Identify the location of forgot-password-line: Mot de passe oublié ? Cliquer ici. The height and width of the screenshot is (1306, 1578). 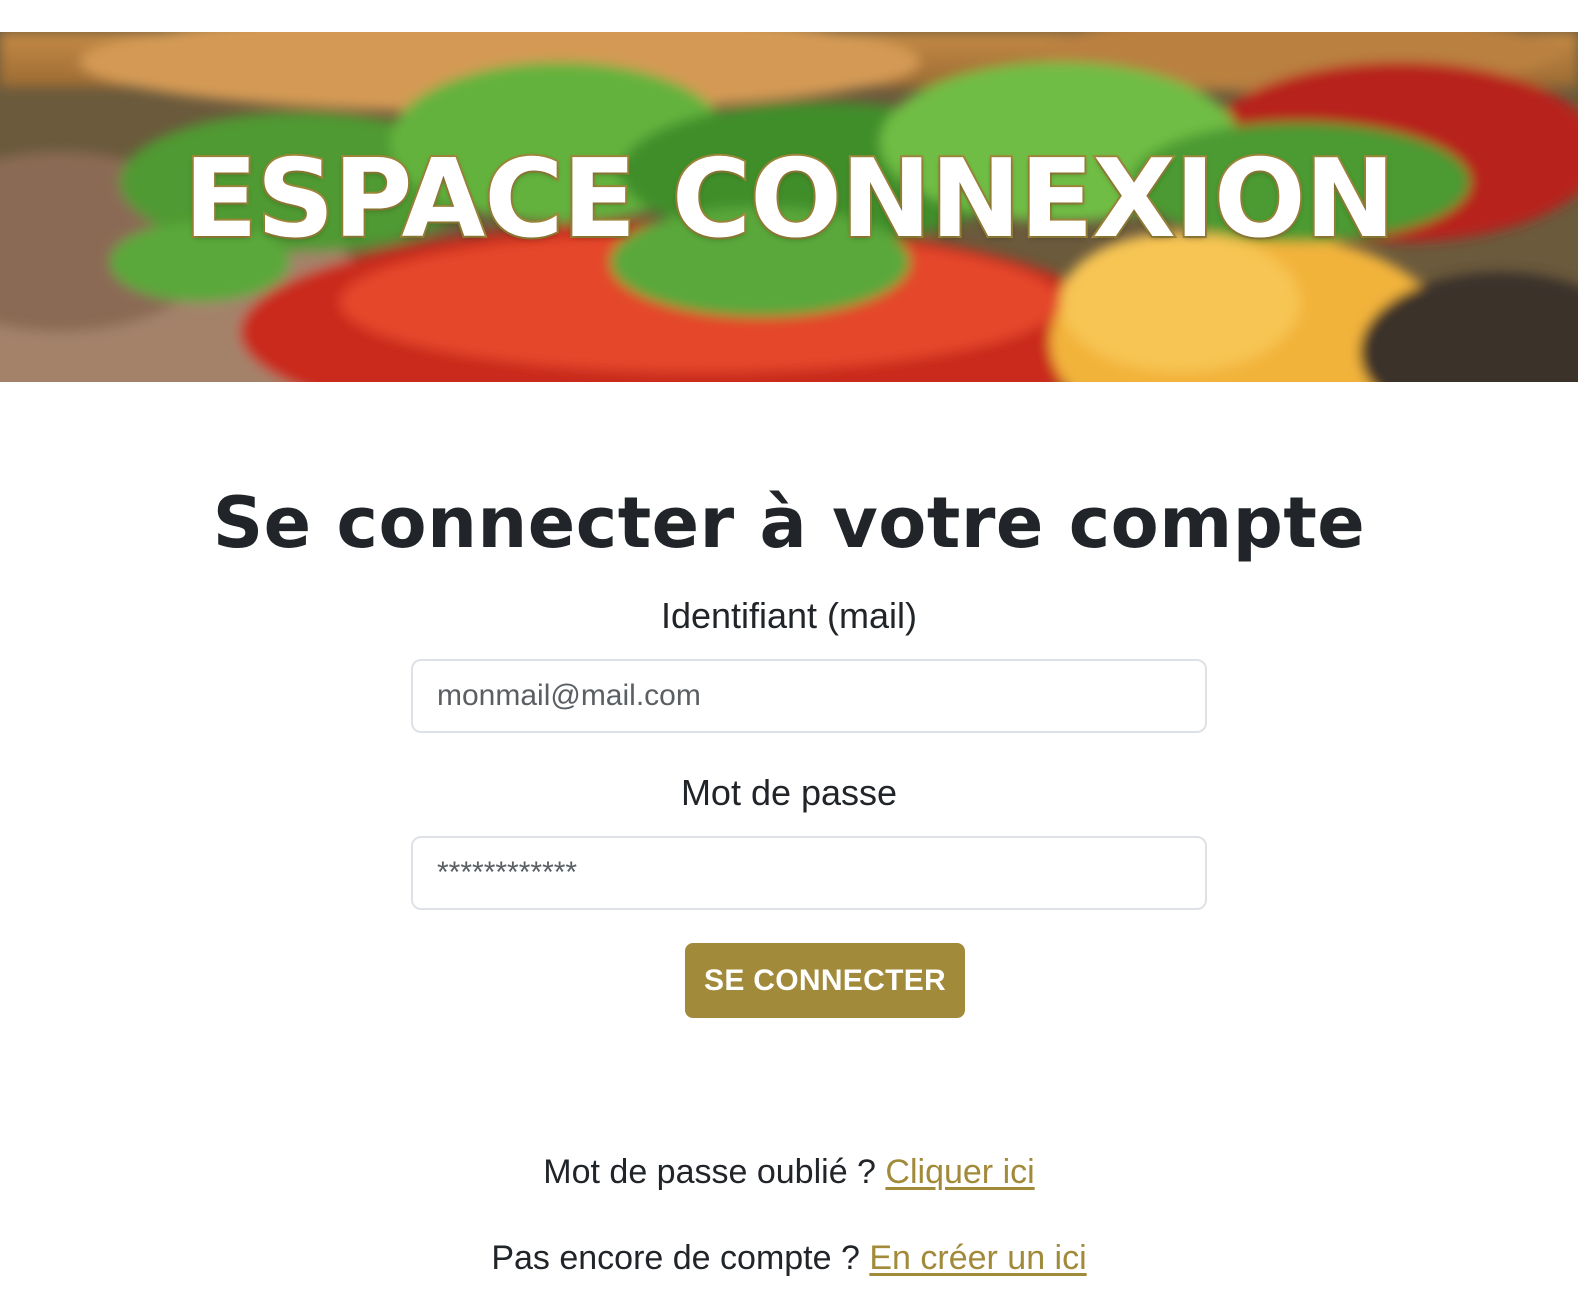
(789, 1172).